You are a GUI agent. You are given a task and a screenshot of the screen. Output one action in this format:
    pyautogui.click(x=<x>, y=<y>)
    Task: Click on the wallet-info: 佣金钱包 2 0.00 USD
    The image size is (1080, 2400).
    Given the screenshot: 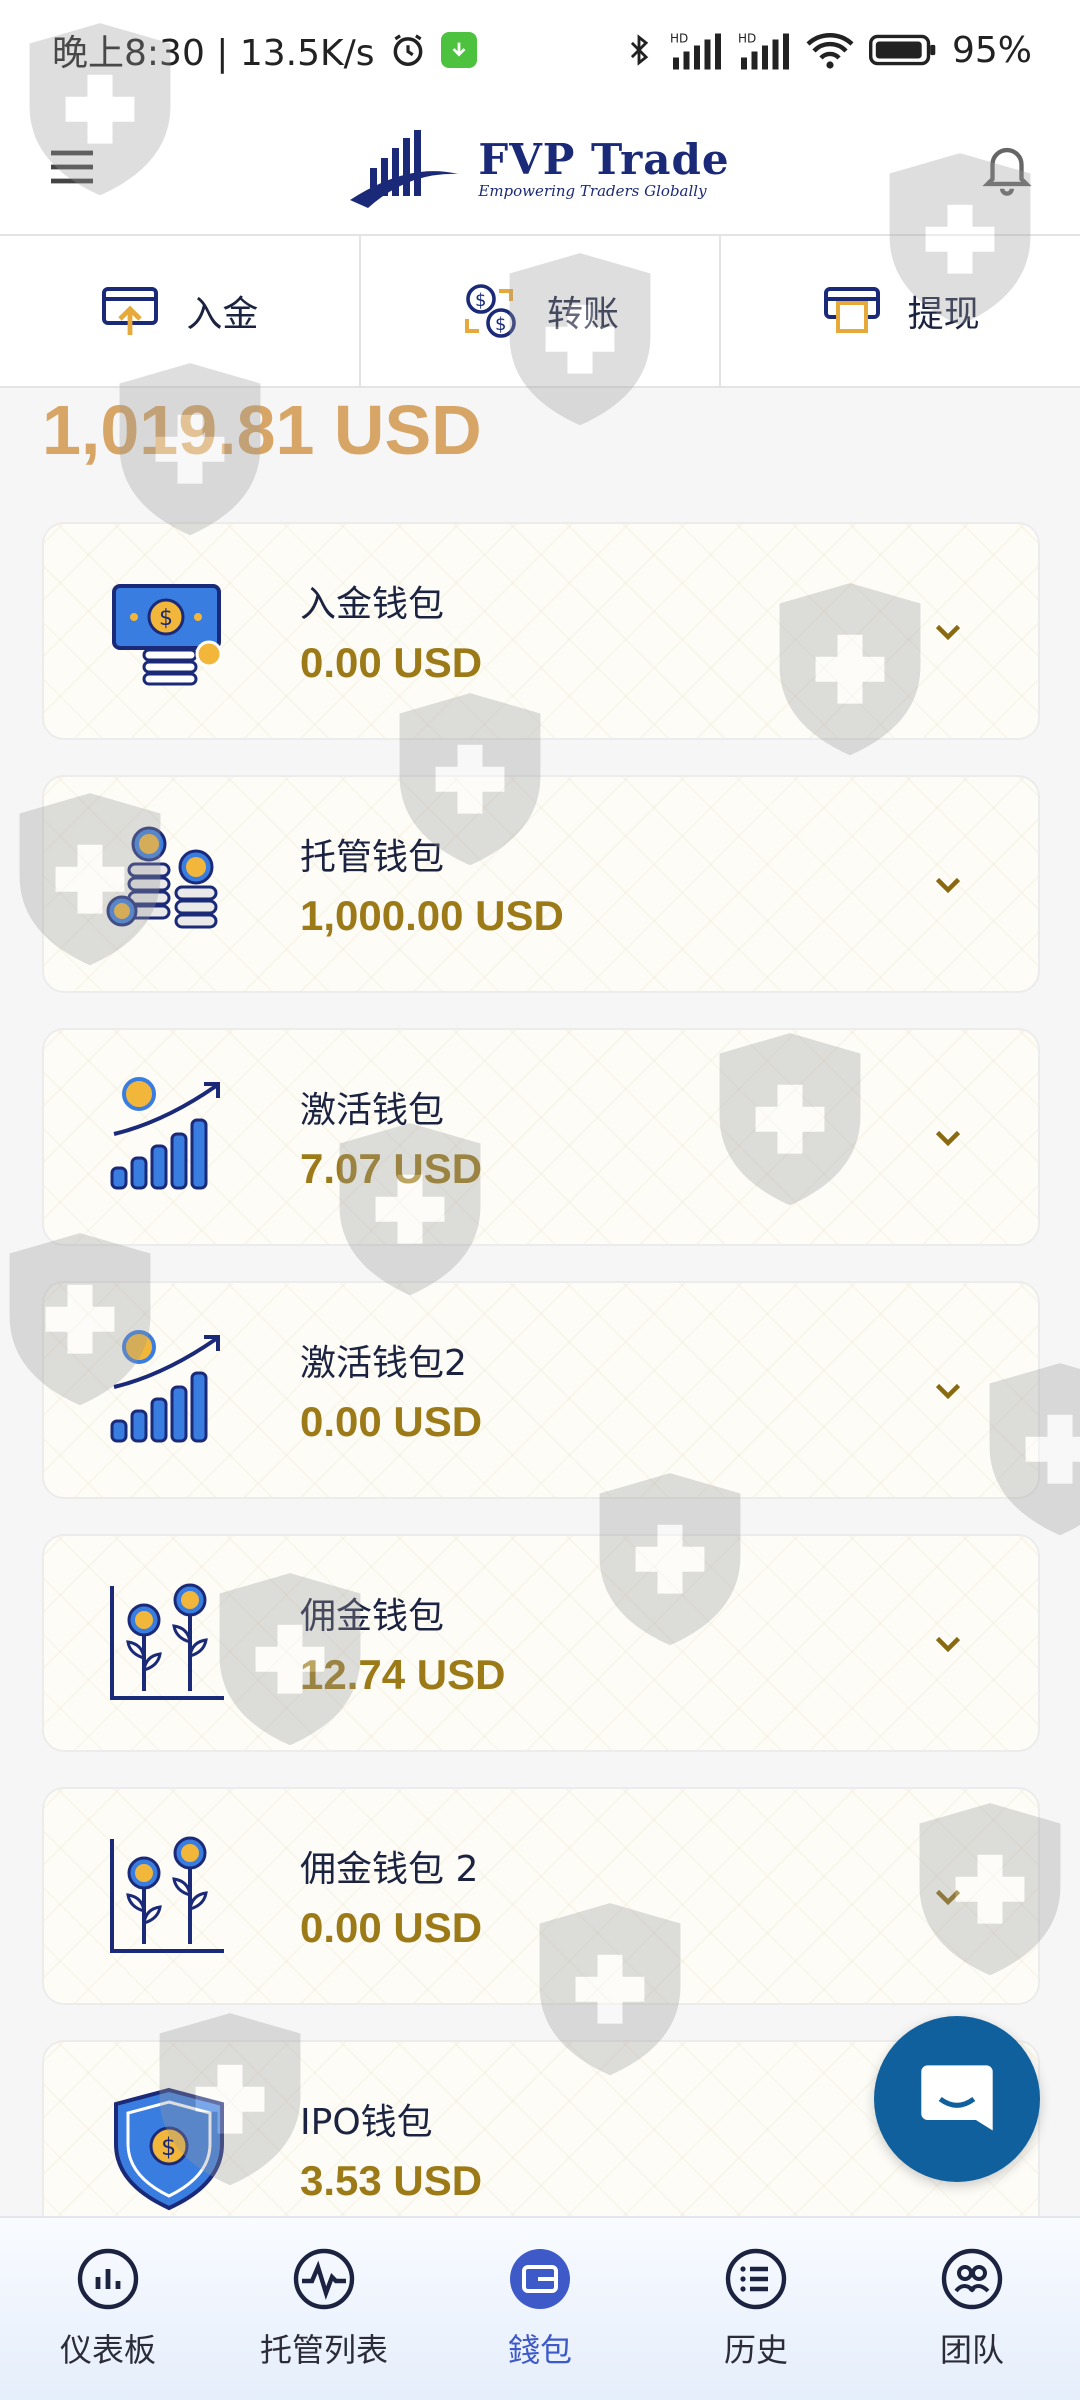 What is the action you would take?
    pyautogui.click(x=391, y=1896)
    